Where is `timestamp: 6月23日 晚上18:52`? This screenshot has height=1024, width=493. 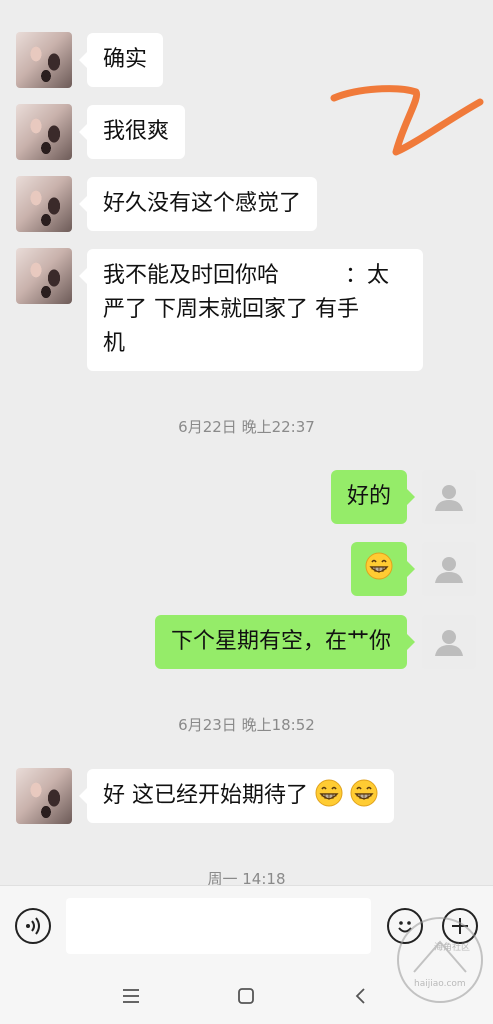
timestamp: 6月23日 晚上18:52 is located at coordinates (246, 725).